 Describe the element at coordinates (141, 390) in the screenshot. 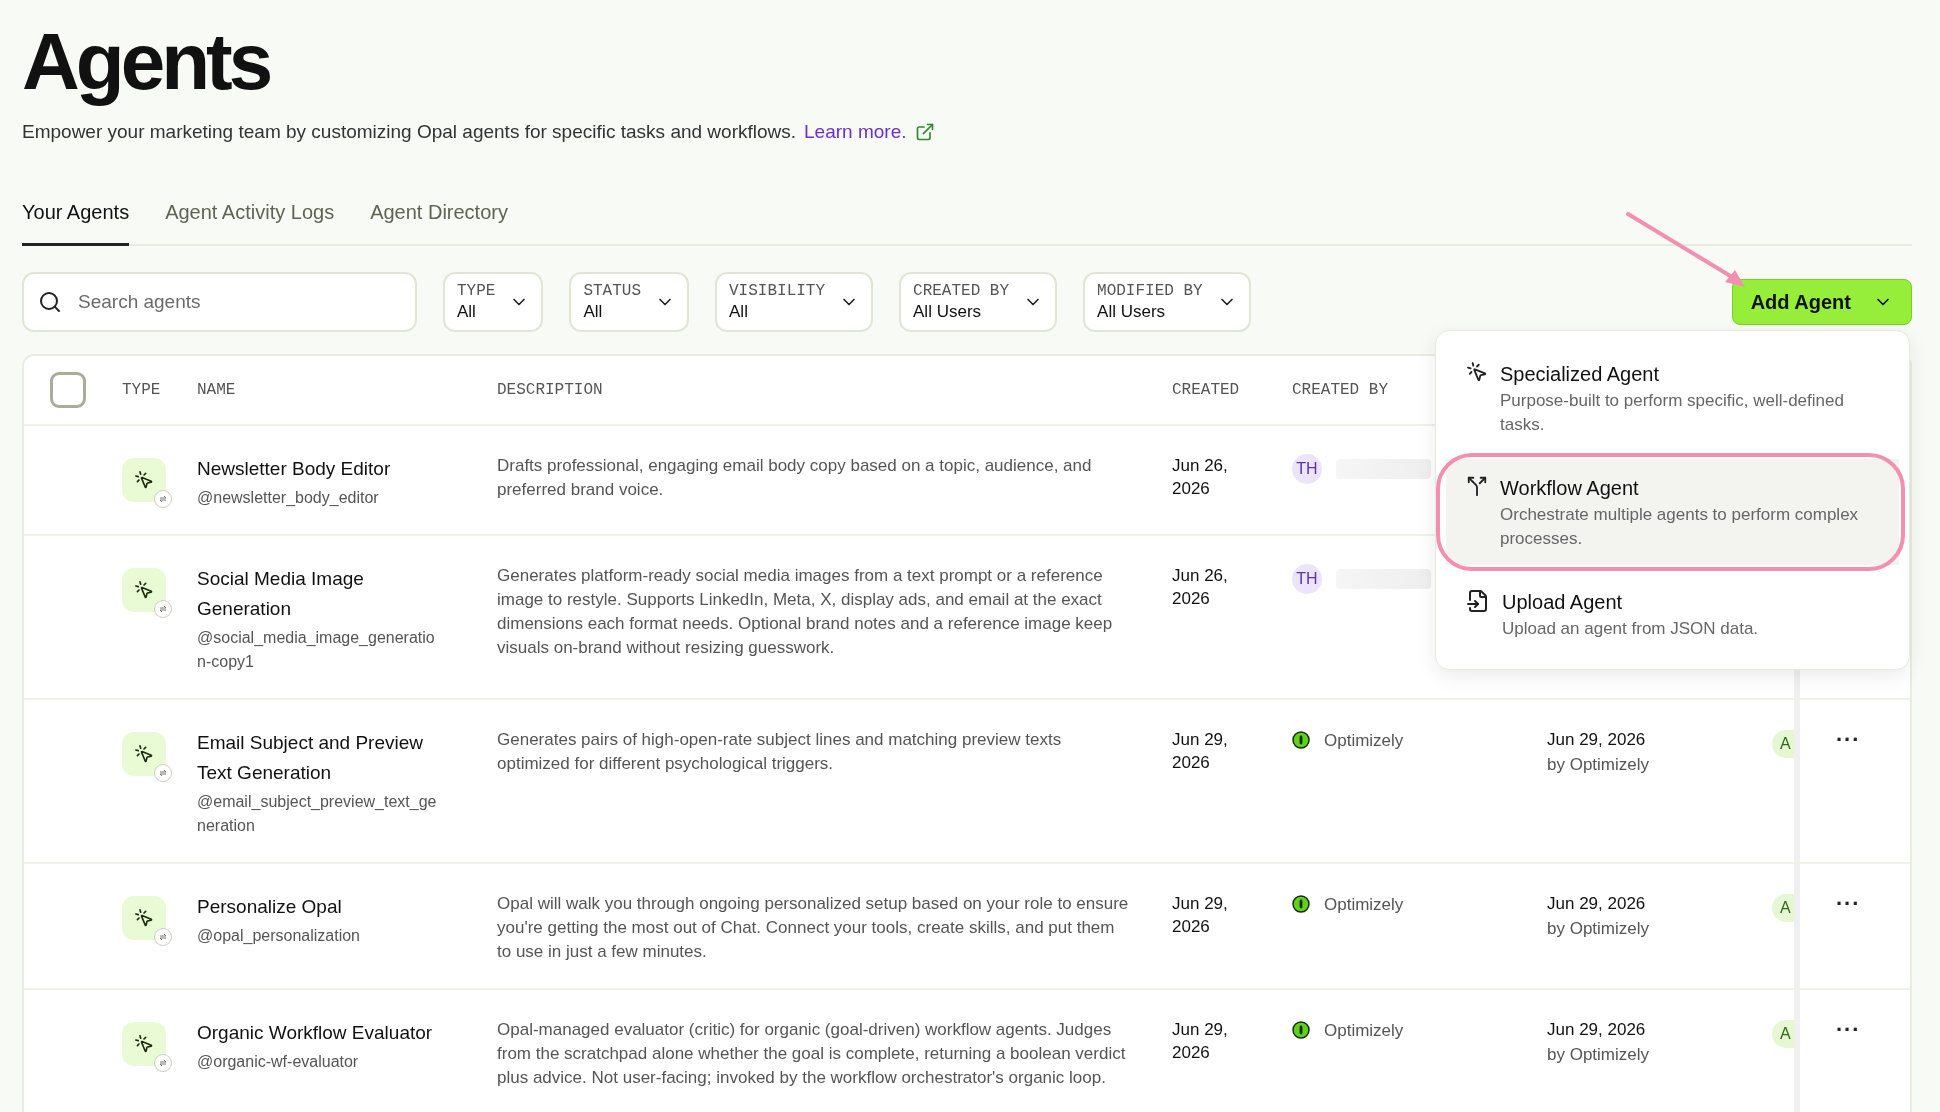

I see `column-header: TYPE` at that location.